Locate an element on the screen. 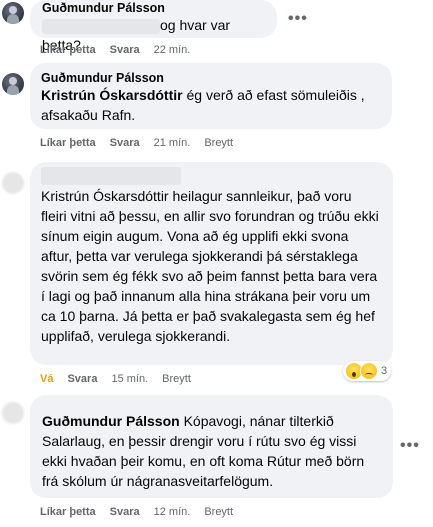 This screenshot has height=527, width=433. timestamp: 22 mín. is located at coordinates (172, 50).